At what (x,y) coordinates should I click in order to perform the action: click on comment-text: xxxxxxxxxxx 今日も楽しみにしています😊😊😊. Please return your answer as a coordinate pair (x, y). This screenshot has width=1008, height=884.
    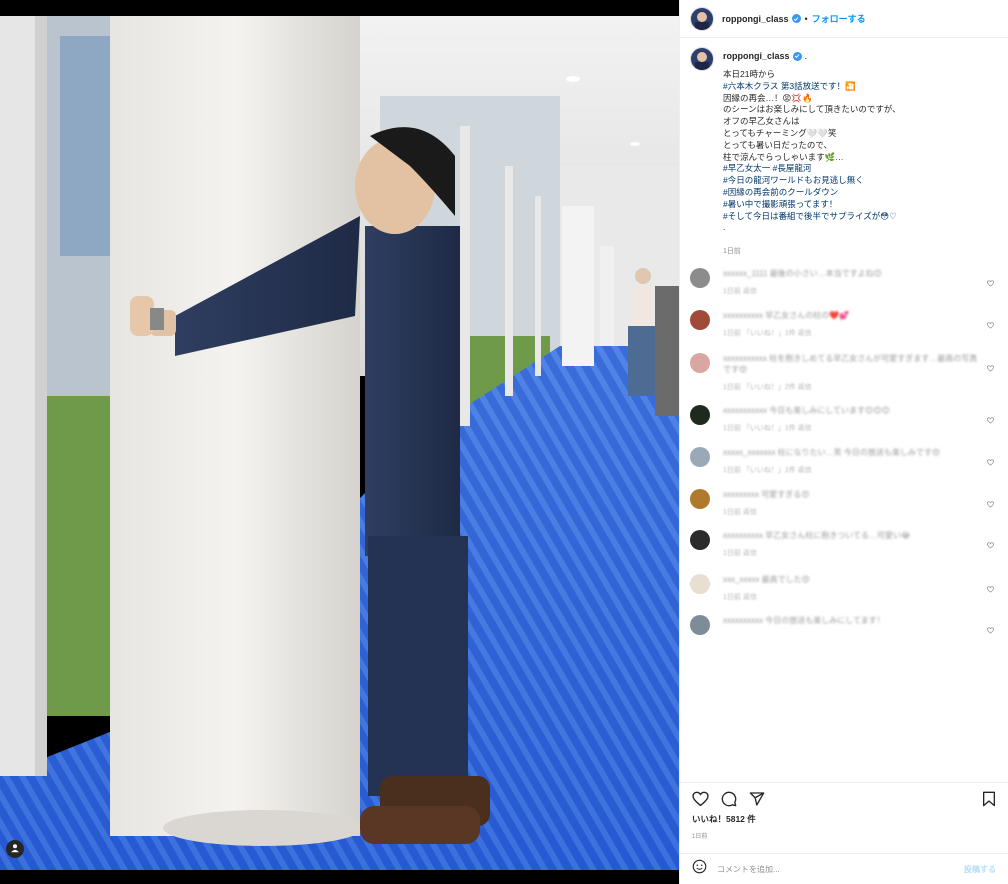
    Looking at the image, I should click on (807, 411).